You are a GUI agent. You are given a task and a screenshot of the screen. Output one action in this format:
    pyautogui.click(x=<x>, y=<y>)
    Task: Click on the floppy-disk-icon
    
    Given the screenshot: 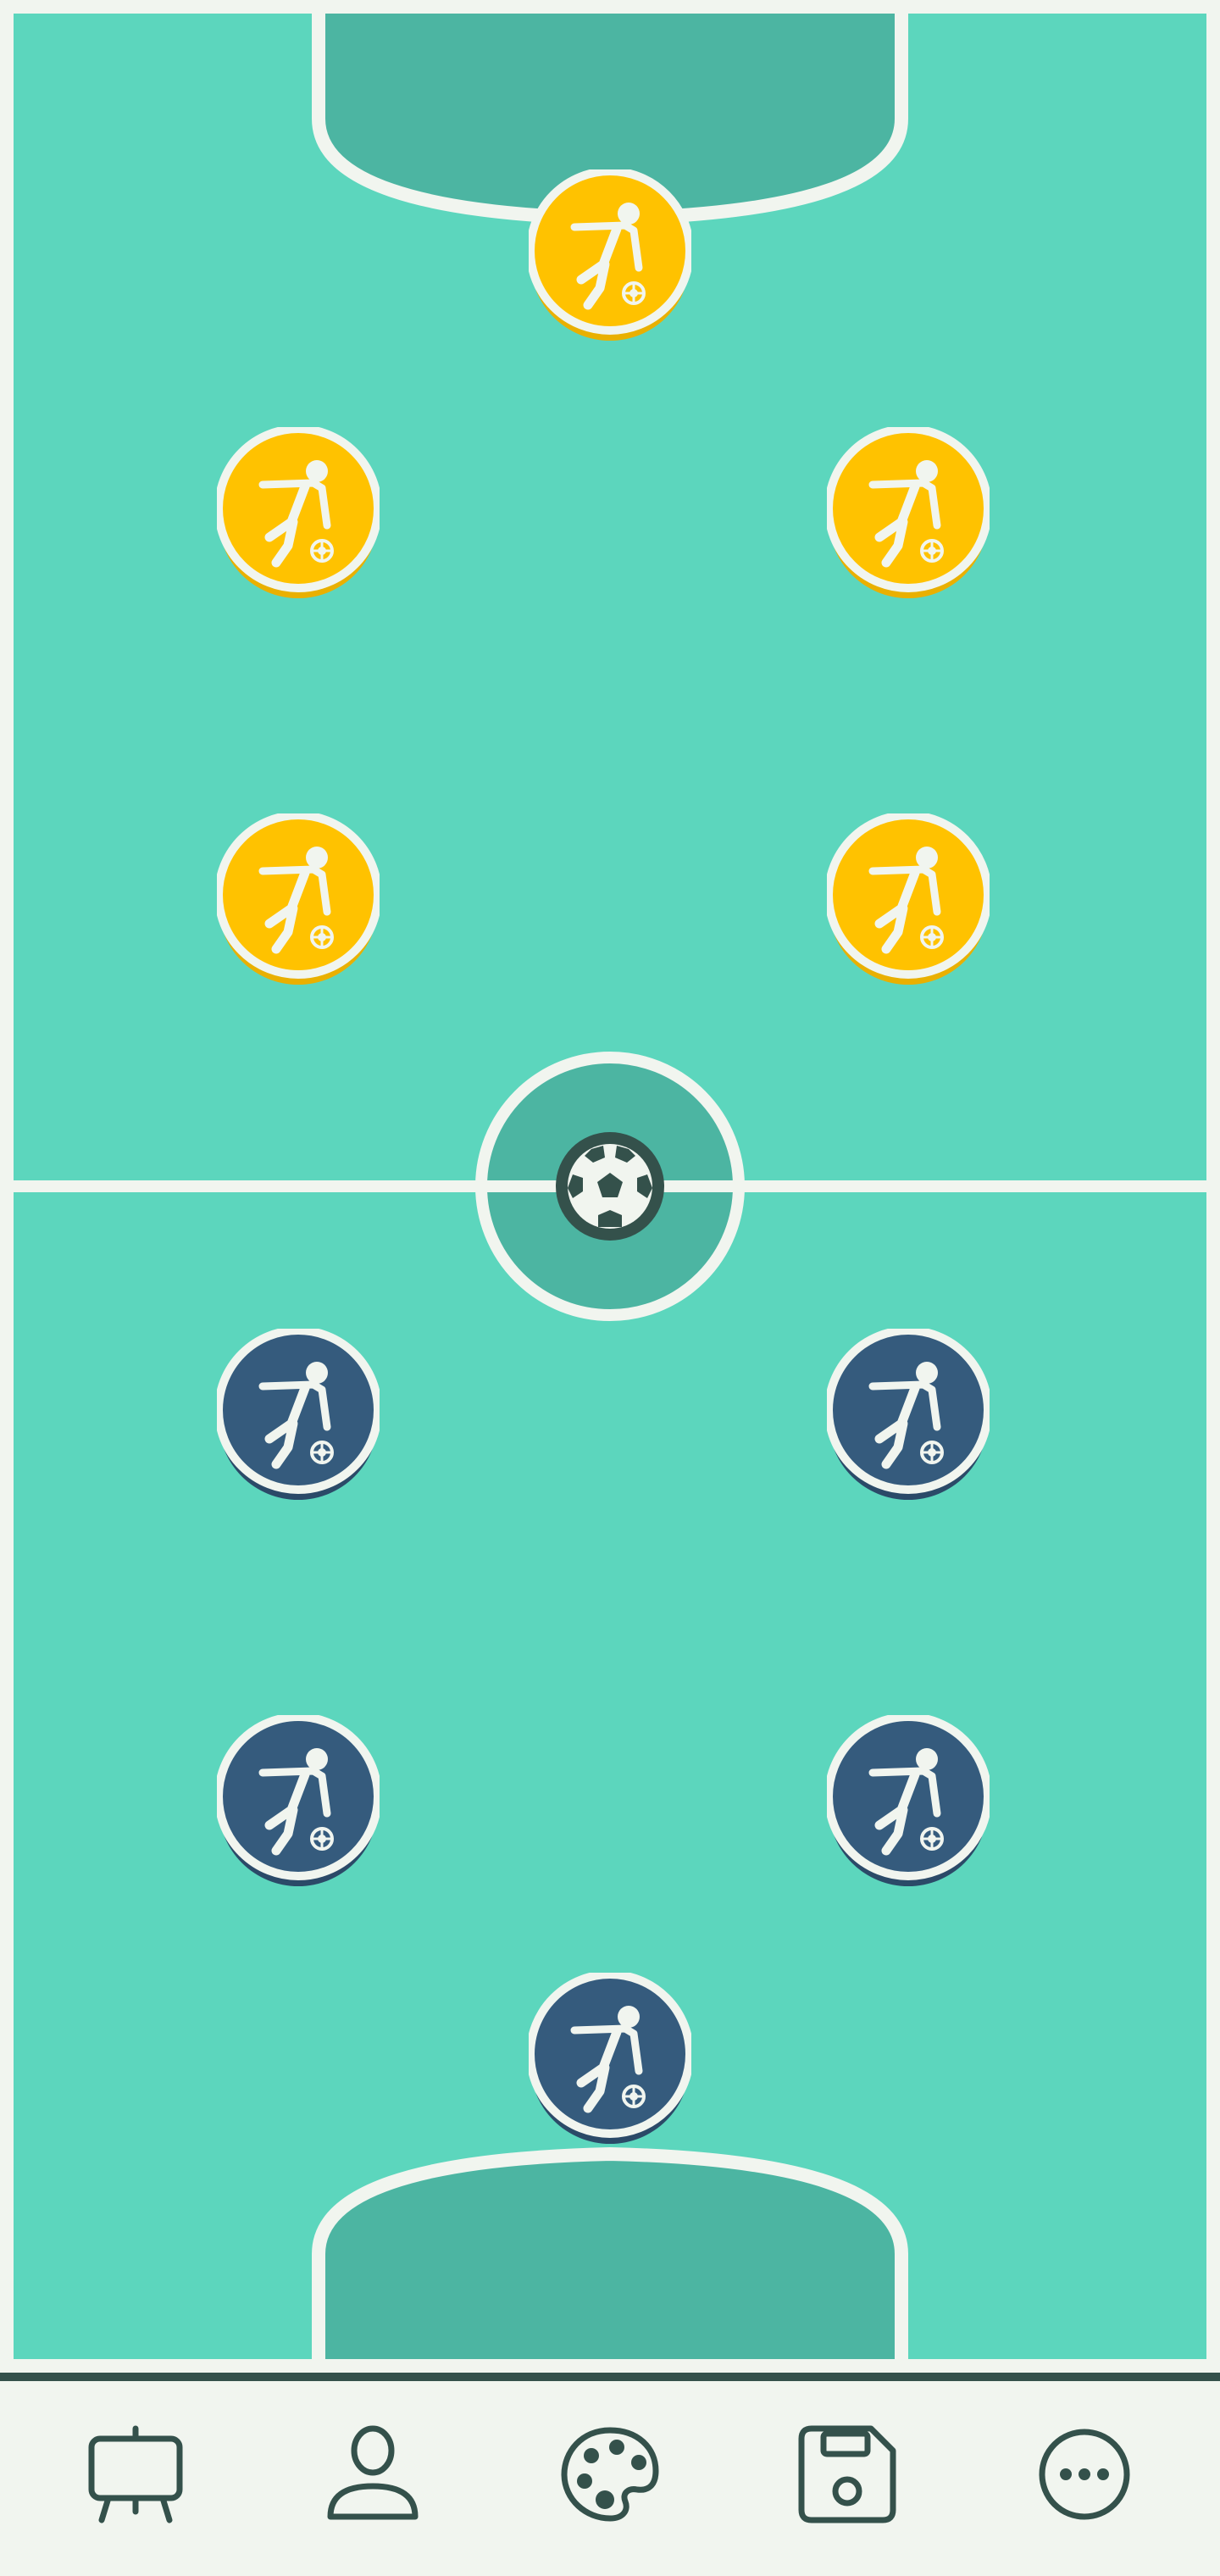 What is the action you would take?
    pyautogui.click(x=847, y=2474)
    